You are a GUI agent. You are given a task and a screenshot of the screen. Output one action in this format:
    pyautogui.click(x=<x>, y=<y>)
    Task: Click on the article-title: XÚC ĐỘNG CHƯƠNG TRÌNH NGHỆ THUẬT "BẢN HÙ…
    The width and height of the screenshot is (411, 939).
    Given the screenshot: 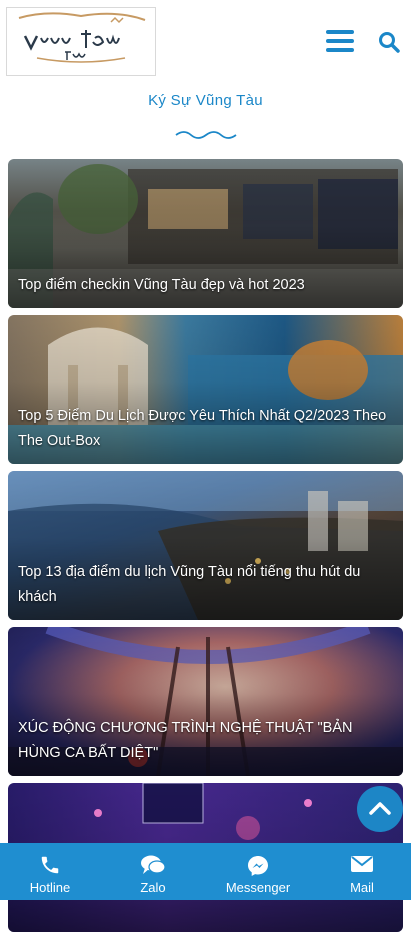 What is the action you would take?
    pyautogui.click(x=205, y=741)
    